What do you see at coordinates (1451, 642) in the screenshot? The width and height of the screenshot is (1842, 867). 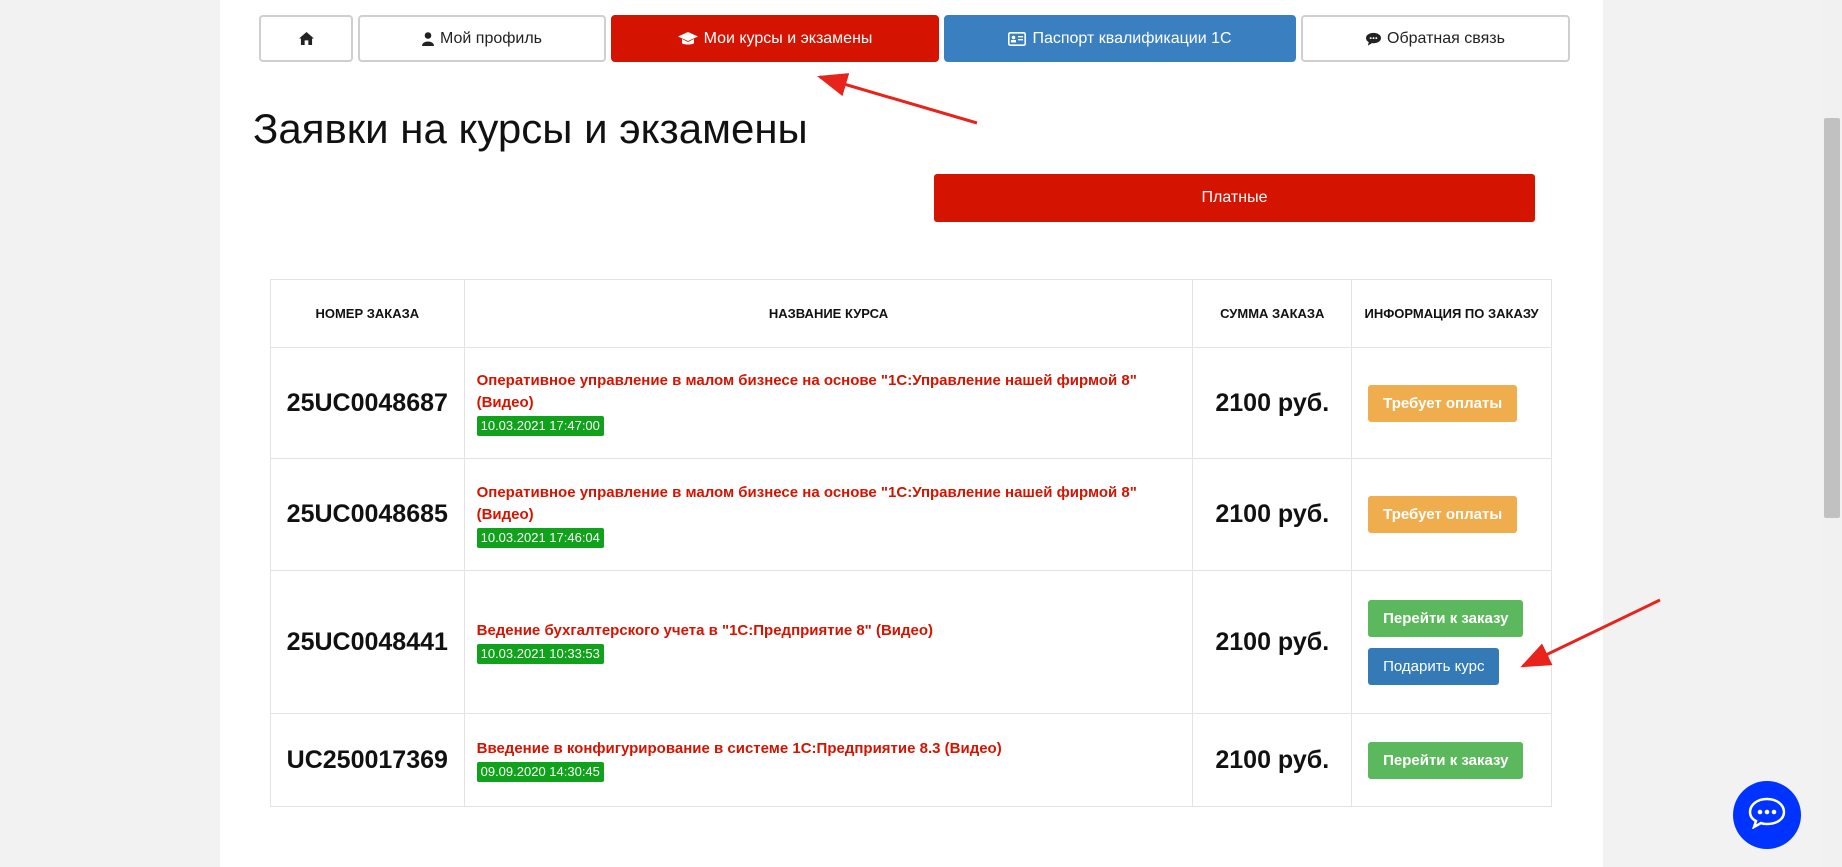 I see `order-info-cell: Перейти к заказу Подарить курс` at bounding box center [1451, 642].